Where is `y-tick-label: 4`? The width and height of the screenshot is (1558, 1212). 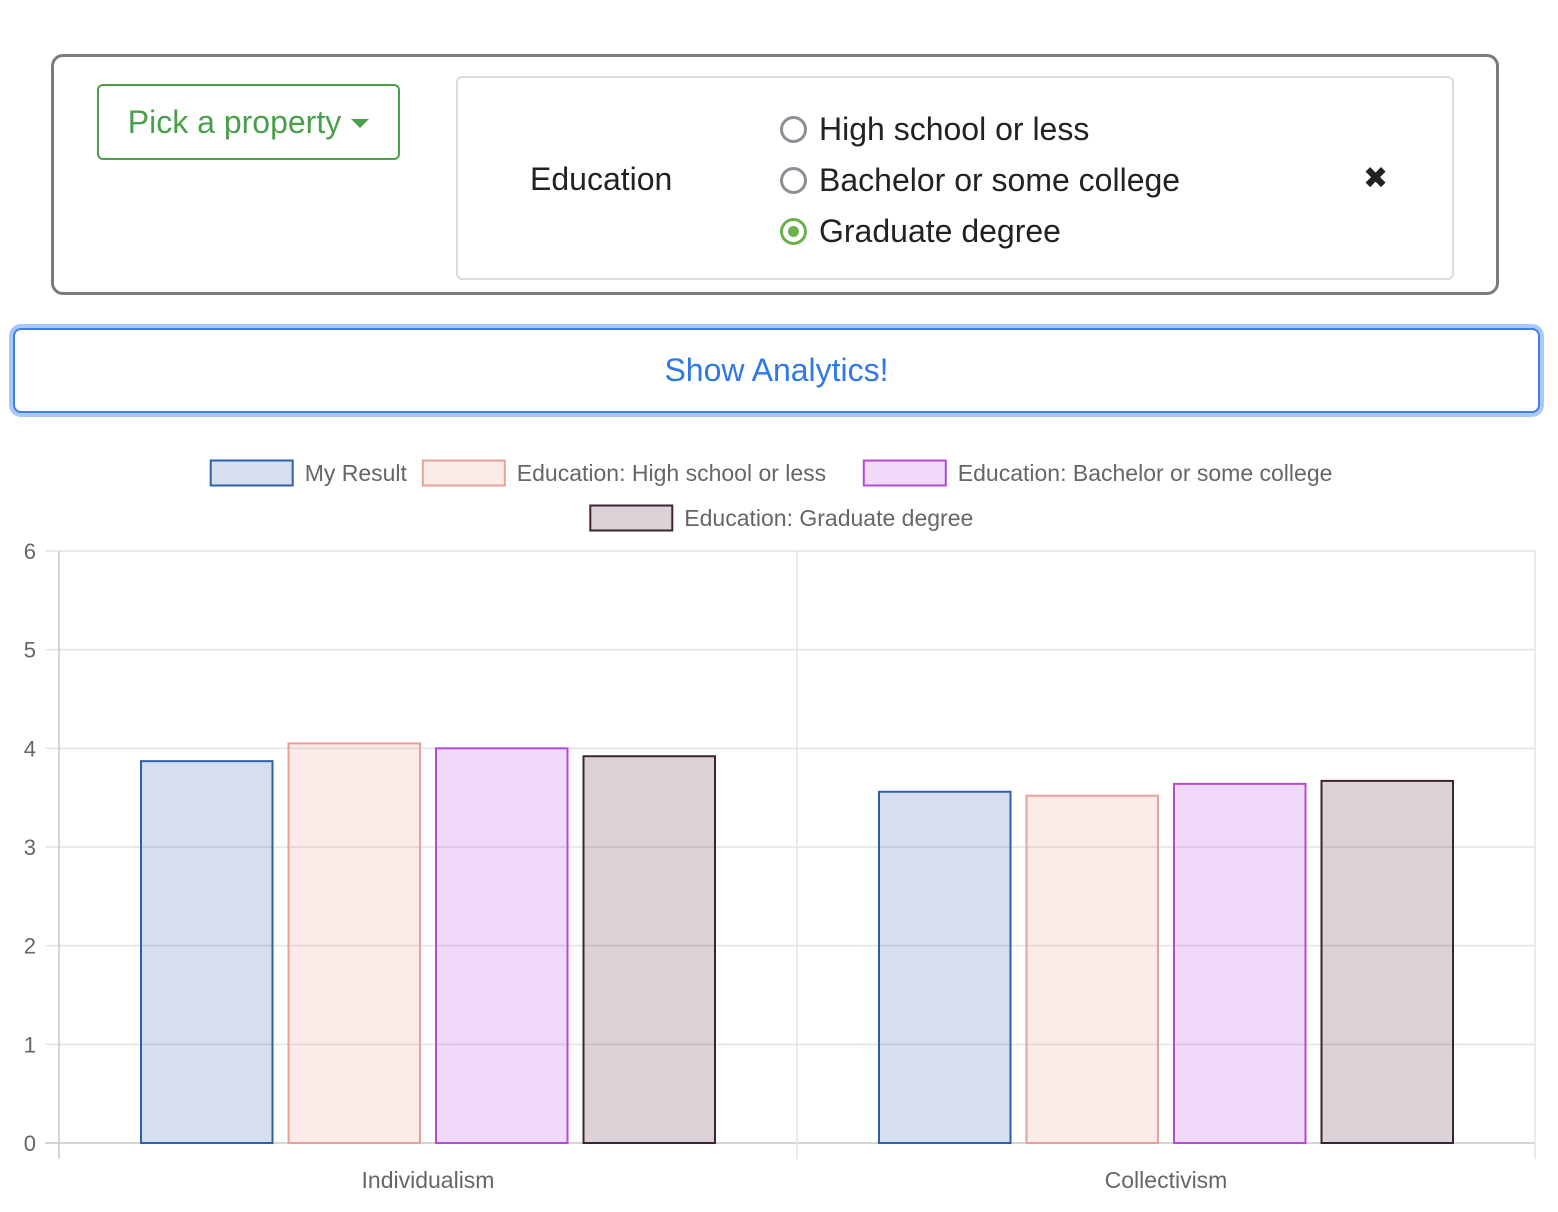
y-tick-label: 4 is located at coordinates (30, 748).